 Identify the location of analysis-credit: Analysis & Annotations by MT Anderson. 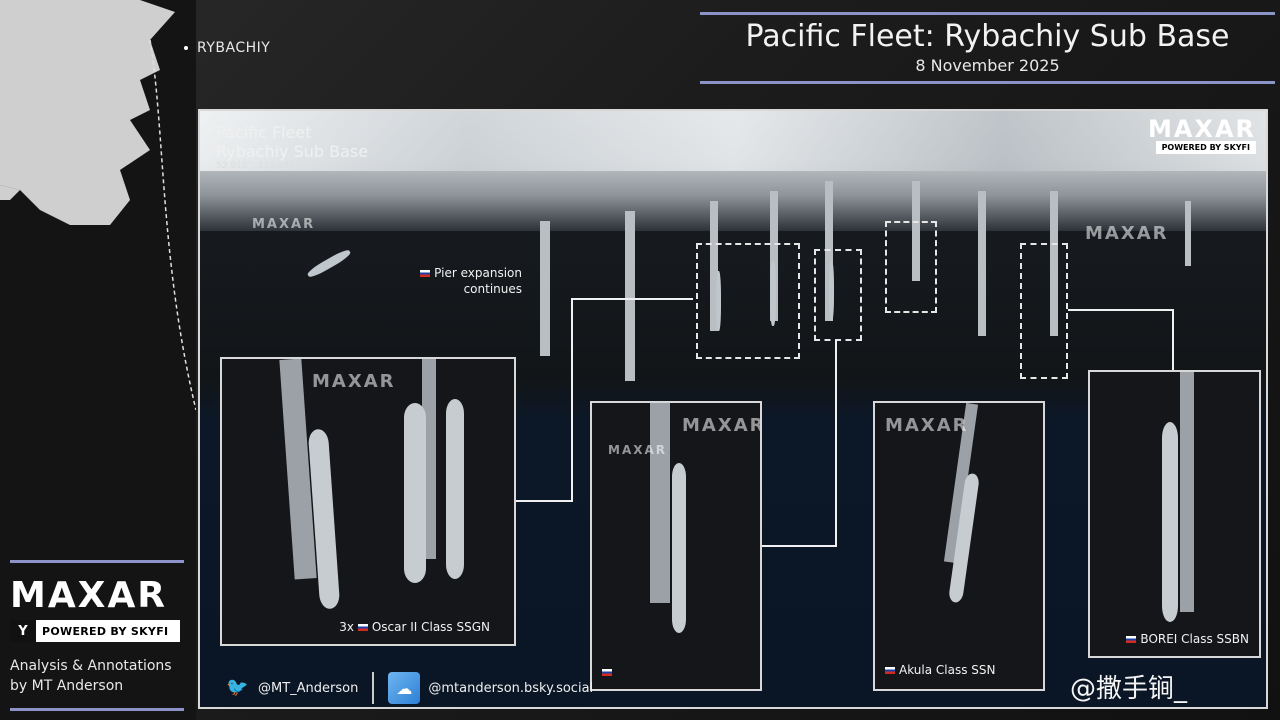
(91, 676).